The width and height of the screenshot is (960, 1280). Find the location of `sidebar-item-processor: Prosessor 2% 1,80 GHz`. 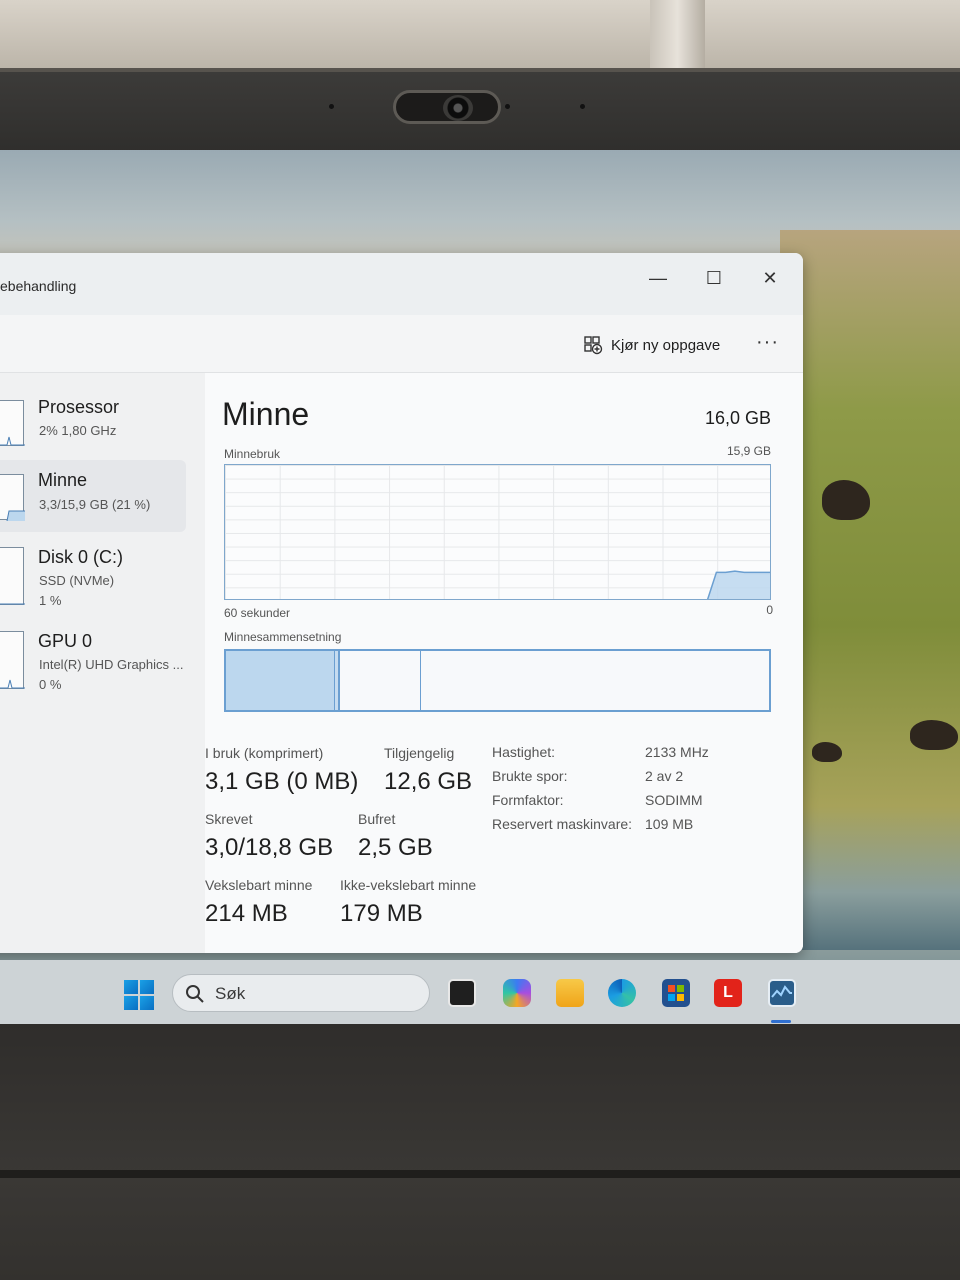

sidebar-item-processor: Prosessor 2% 1,80 GHz is located at coordinates (93, 429).